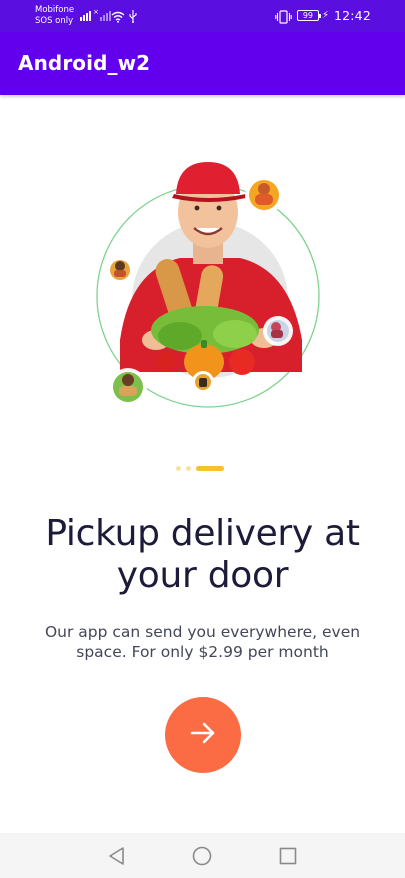  I want to click on headline-line: your door, so click(202, 575).